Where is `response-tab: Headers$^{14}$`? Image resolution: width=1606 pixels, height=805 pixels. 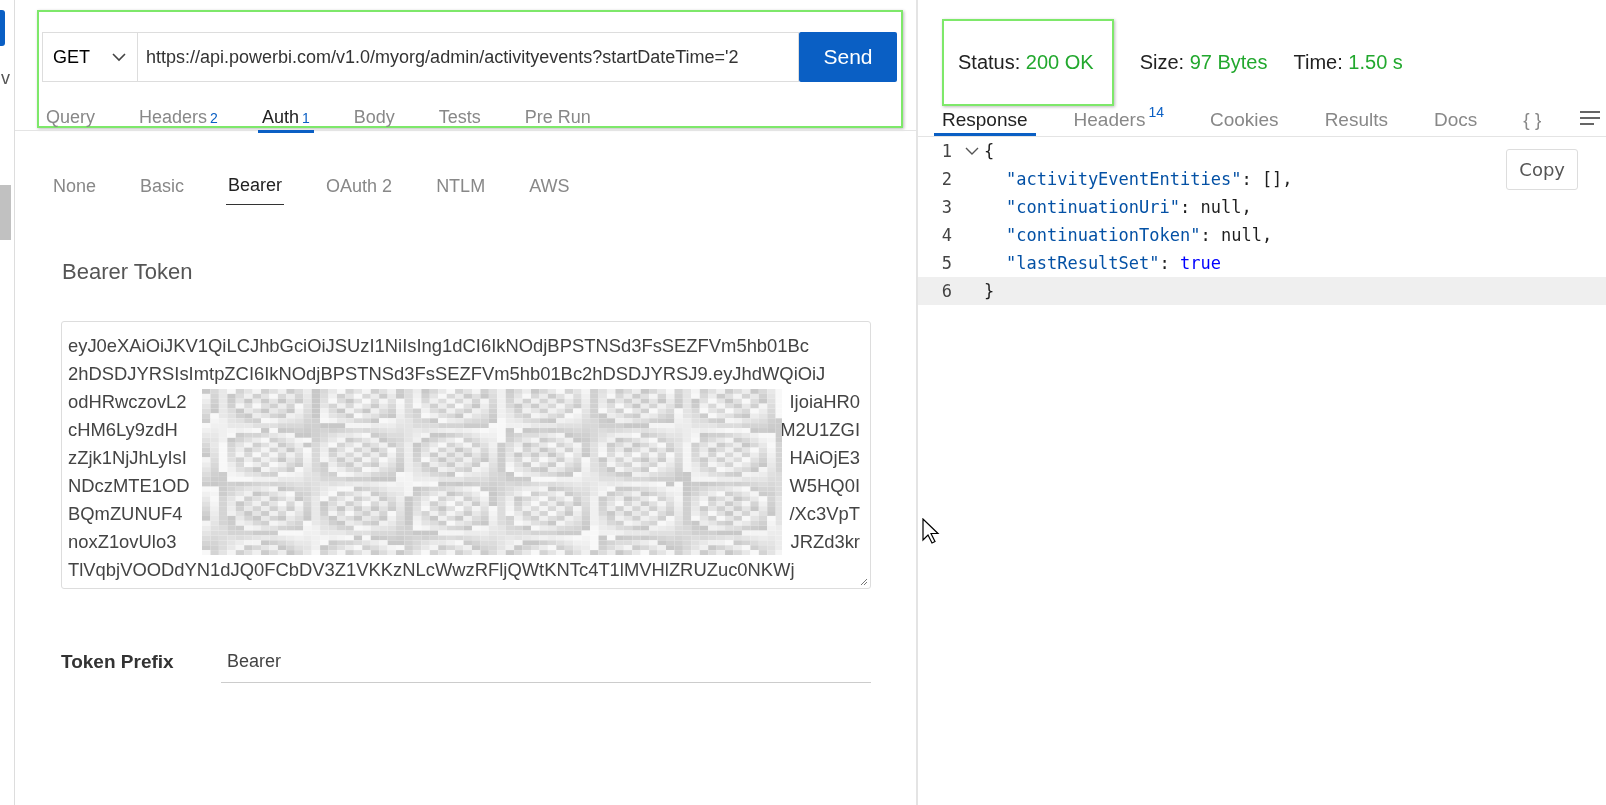 response-tab: Headers$^{14}$ is located at coordinates (1118, 120).